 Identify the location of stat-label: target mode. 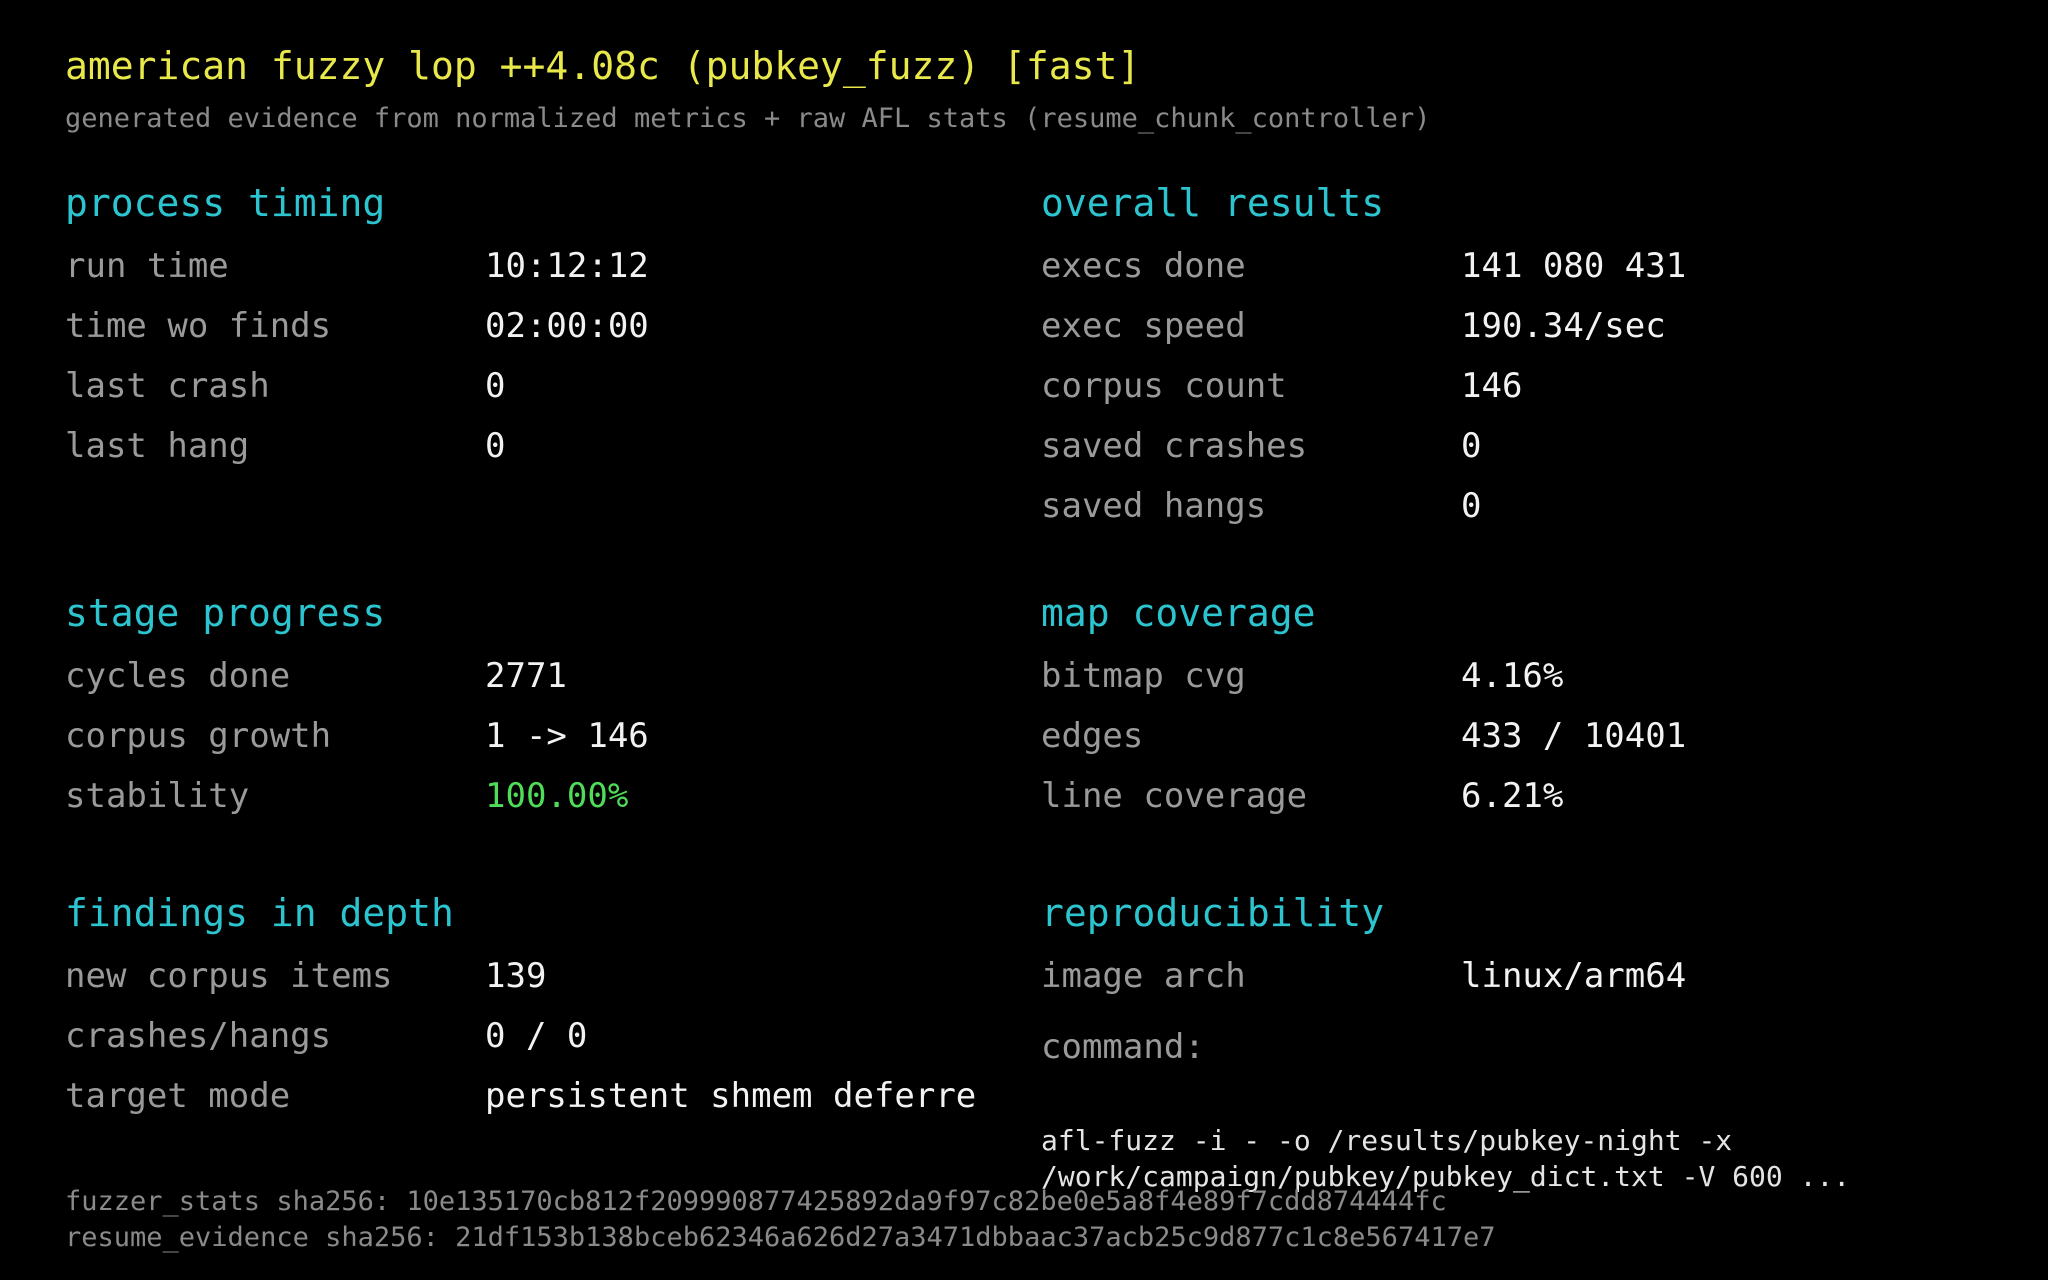
(178, 1096).